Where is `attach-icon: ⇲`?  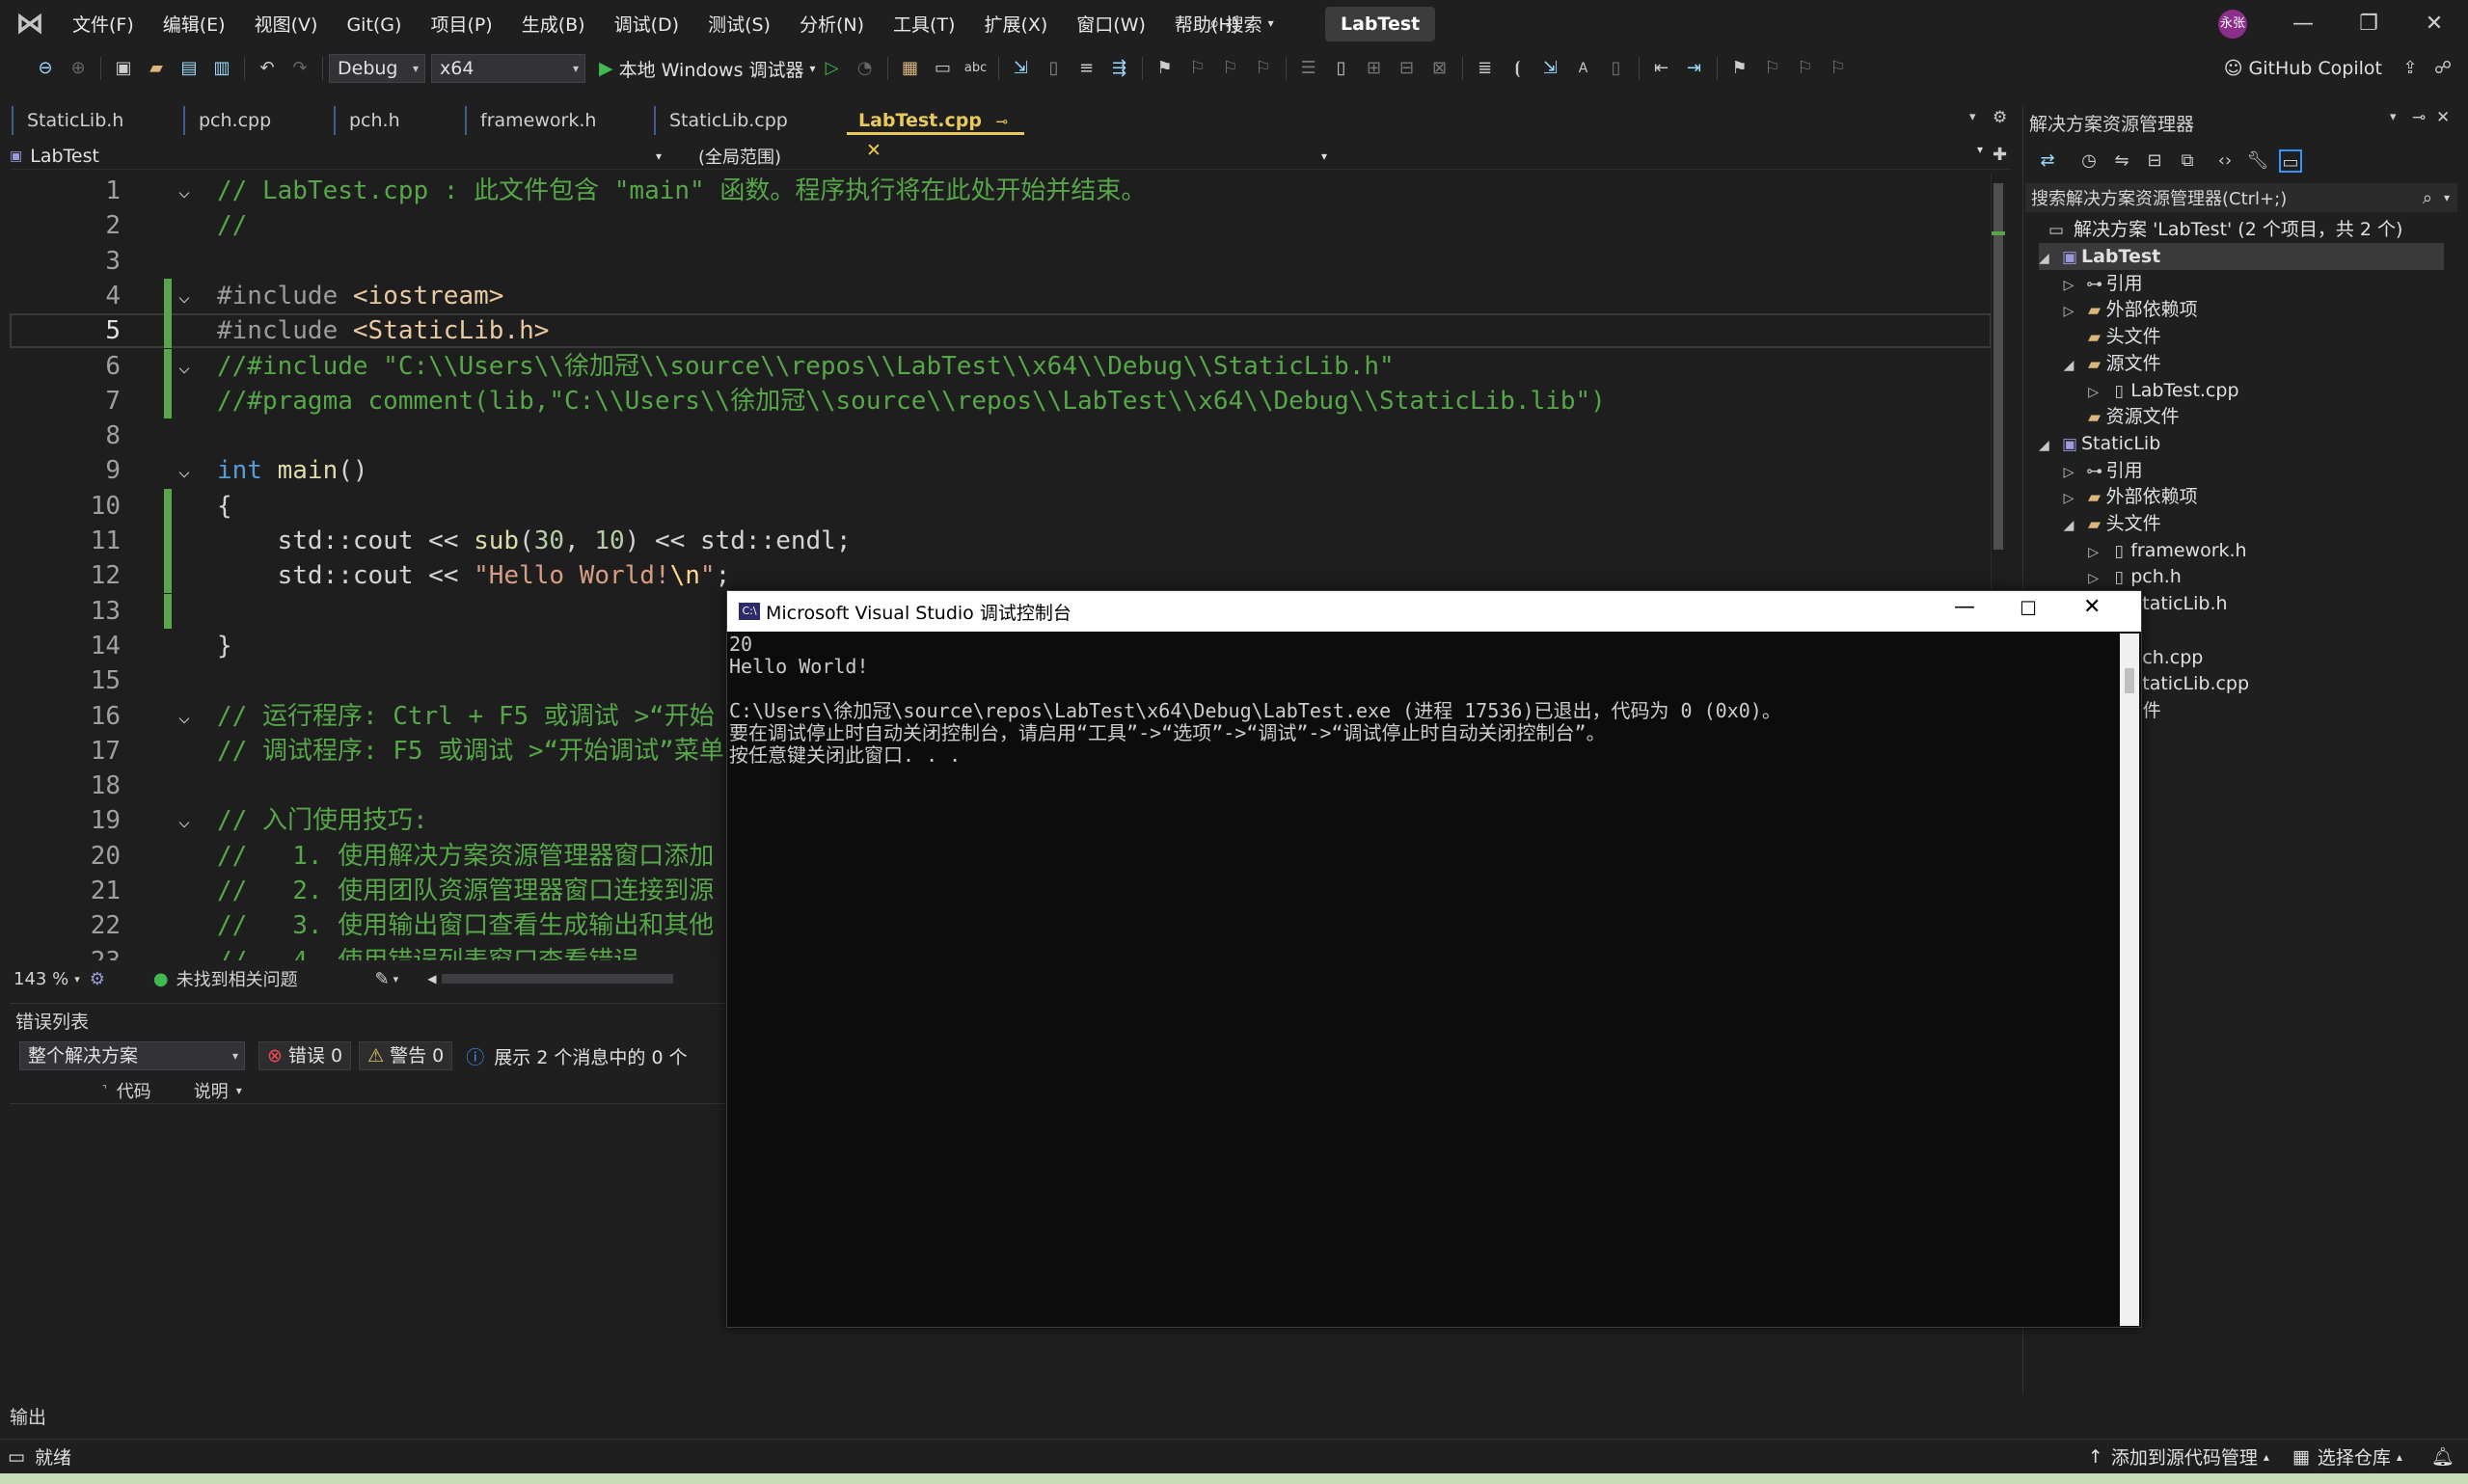
attach-icon: ⇲ is located at coordinates (1550, 68).